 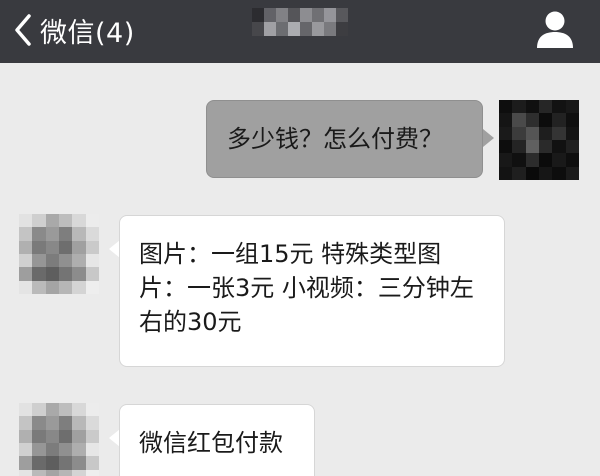 I want to click on profile-button, so click(x=555, y=29).